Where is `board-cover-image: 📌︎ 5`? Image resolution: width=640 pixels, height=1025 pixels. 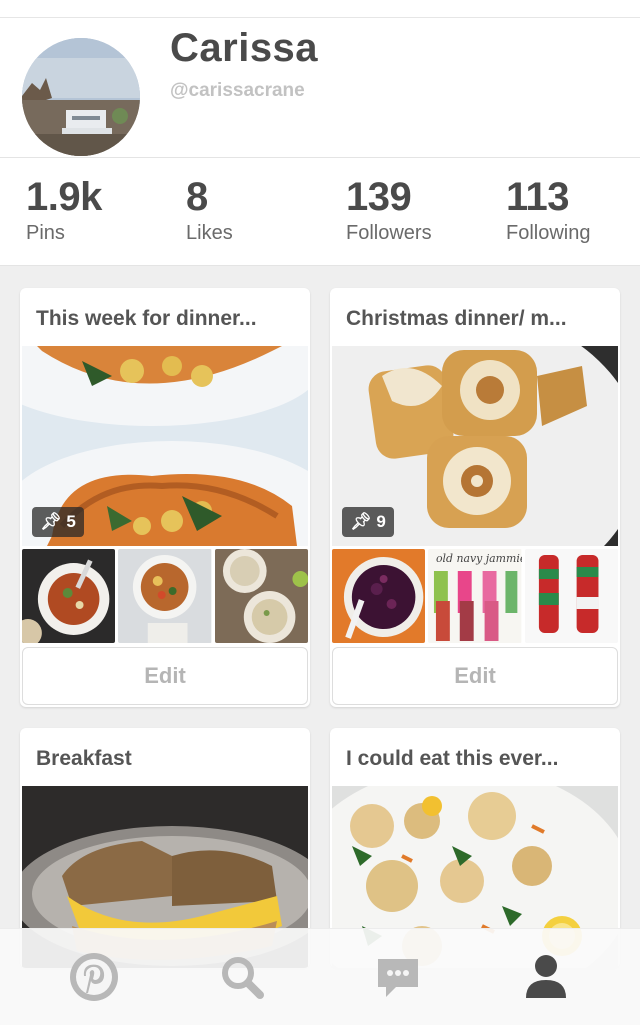 board-cover-image: 📌︎ 5 is located at coordinates (165, 446).